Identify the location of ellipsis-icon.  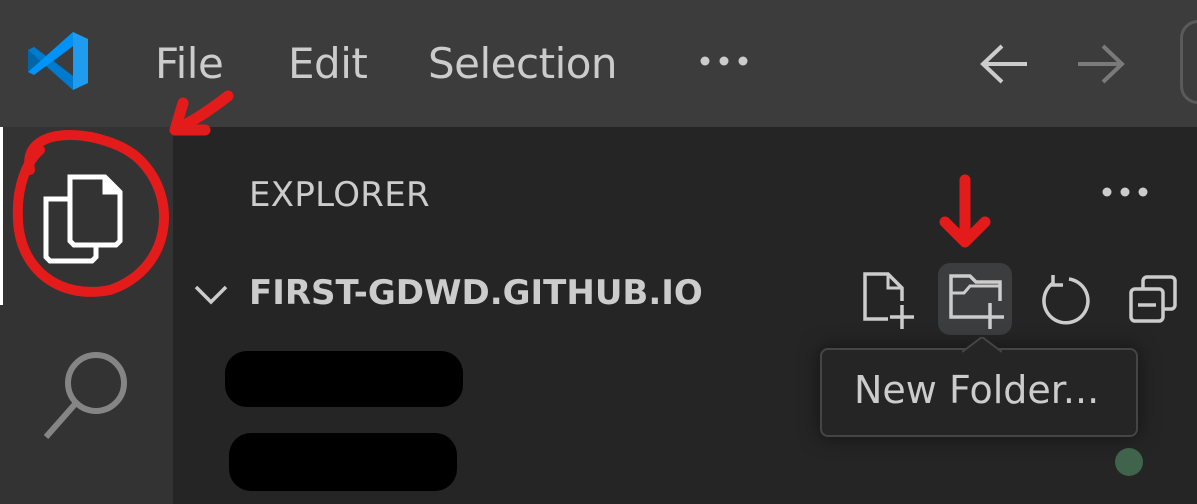
(724, 61).